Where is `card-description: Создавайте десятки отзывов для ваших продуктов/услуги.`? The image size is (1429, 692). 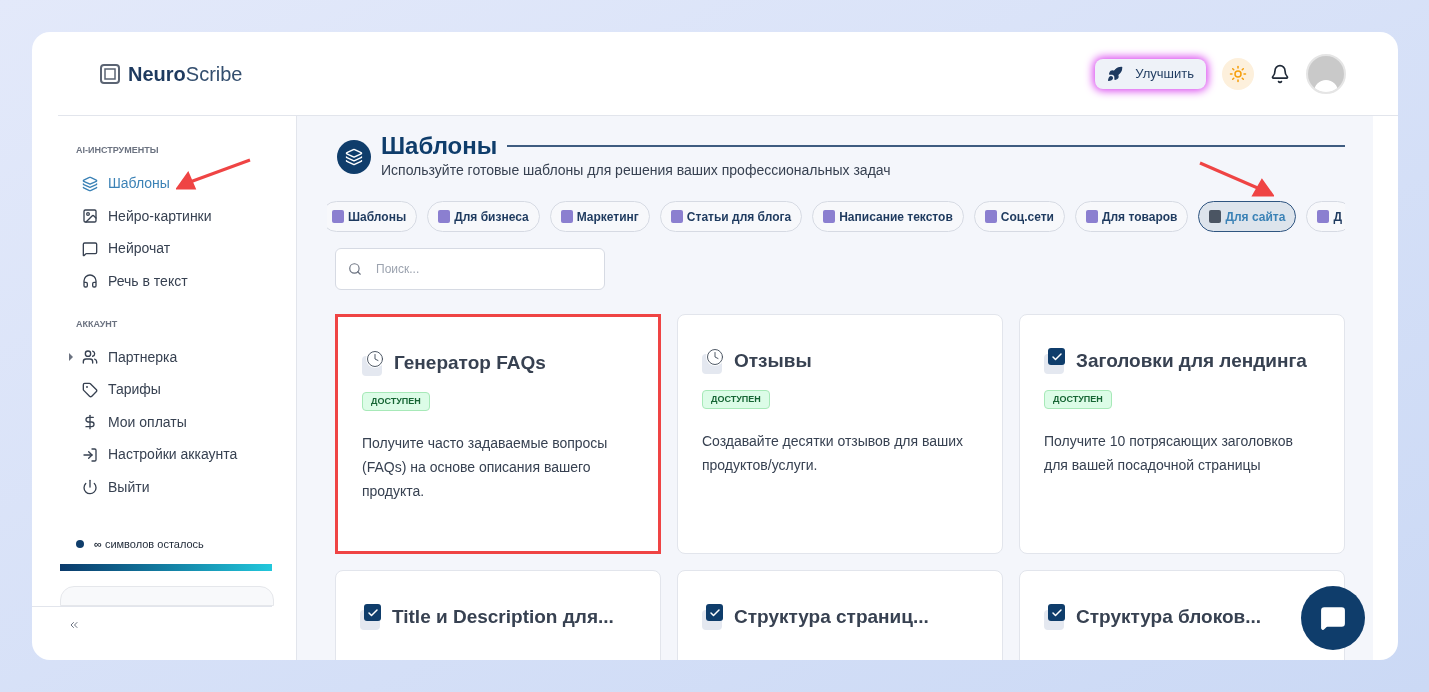 card-description: Создавайте десятки отзывов для ваших продуктов/услуги. is located at coordinates (833, 453).